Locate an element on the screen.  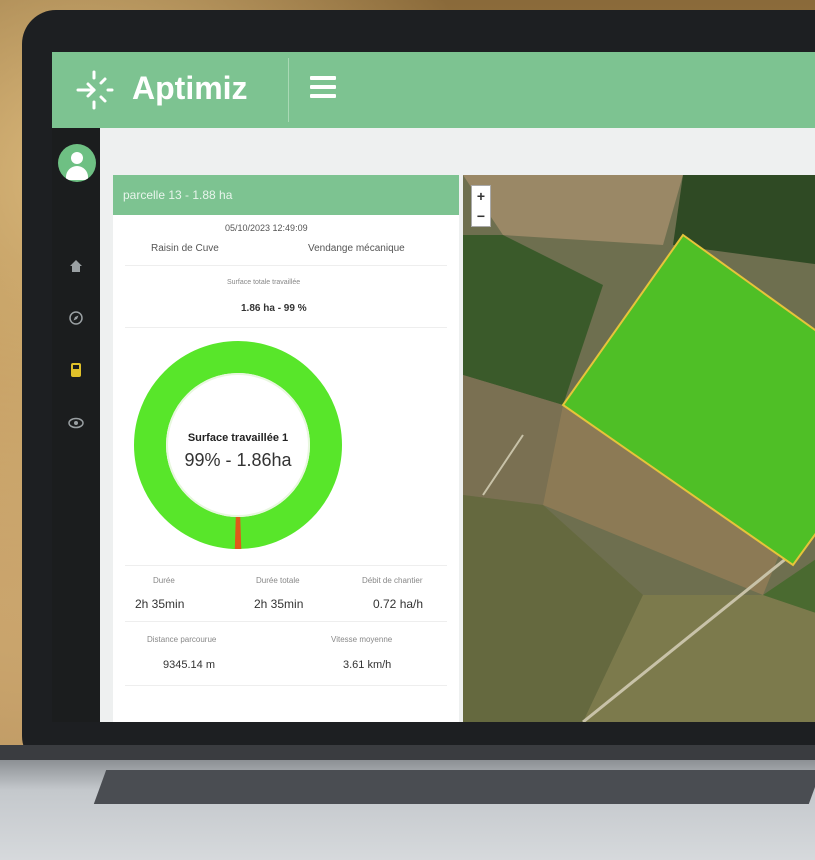
stat-value-total-duration: 2h 35min is located at coordinates (279, 604).